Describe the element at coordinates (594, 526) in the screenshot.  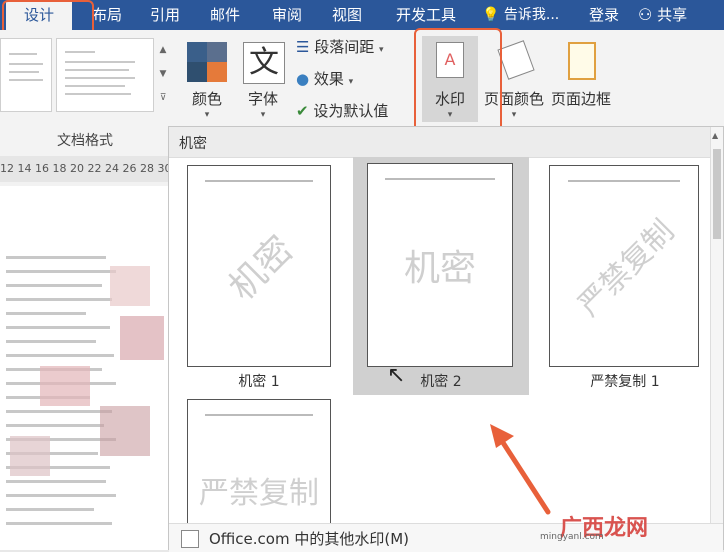
I see `site-watermark-brand: 广西龙网 mingyanl.com` at that location.